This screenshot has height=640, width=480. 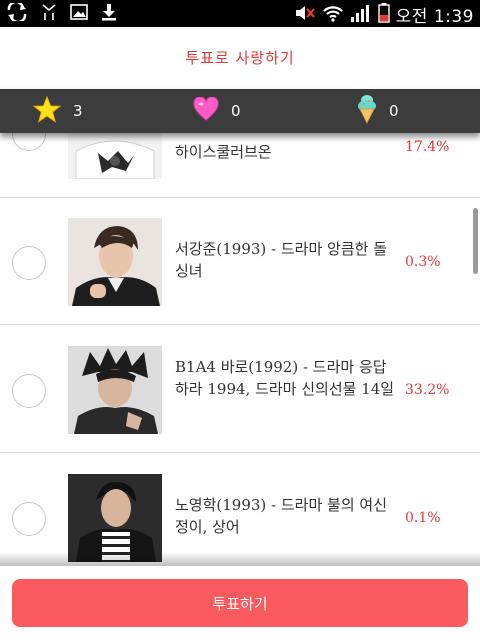 I want to click on signal-icon, so click(x=361, y=15).